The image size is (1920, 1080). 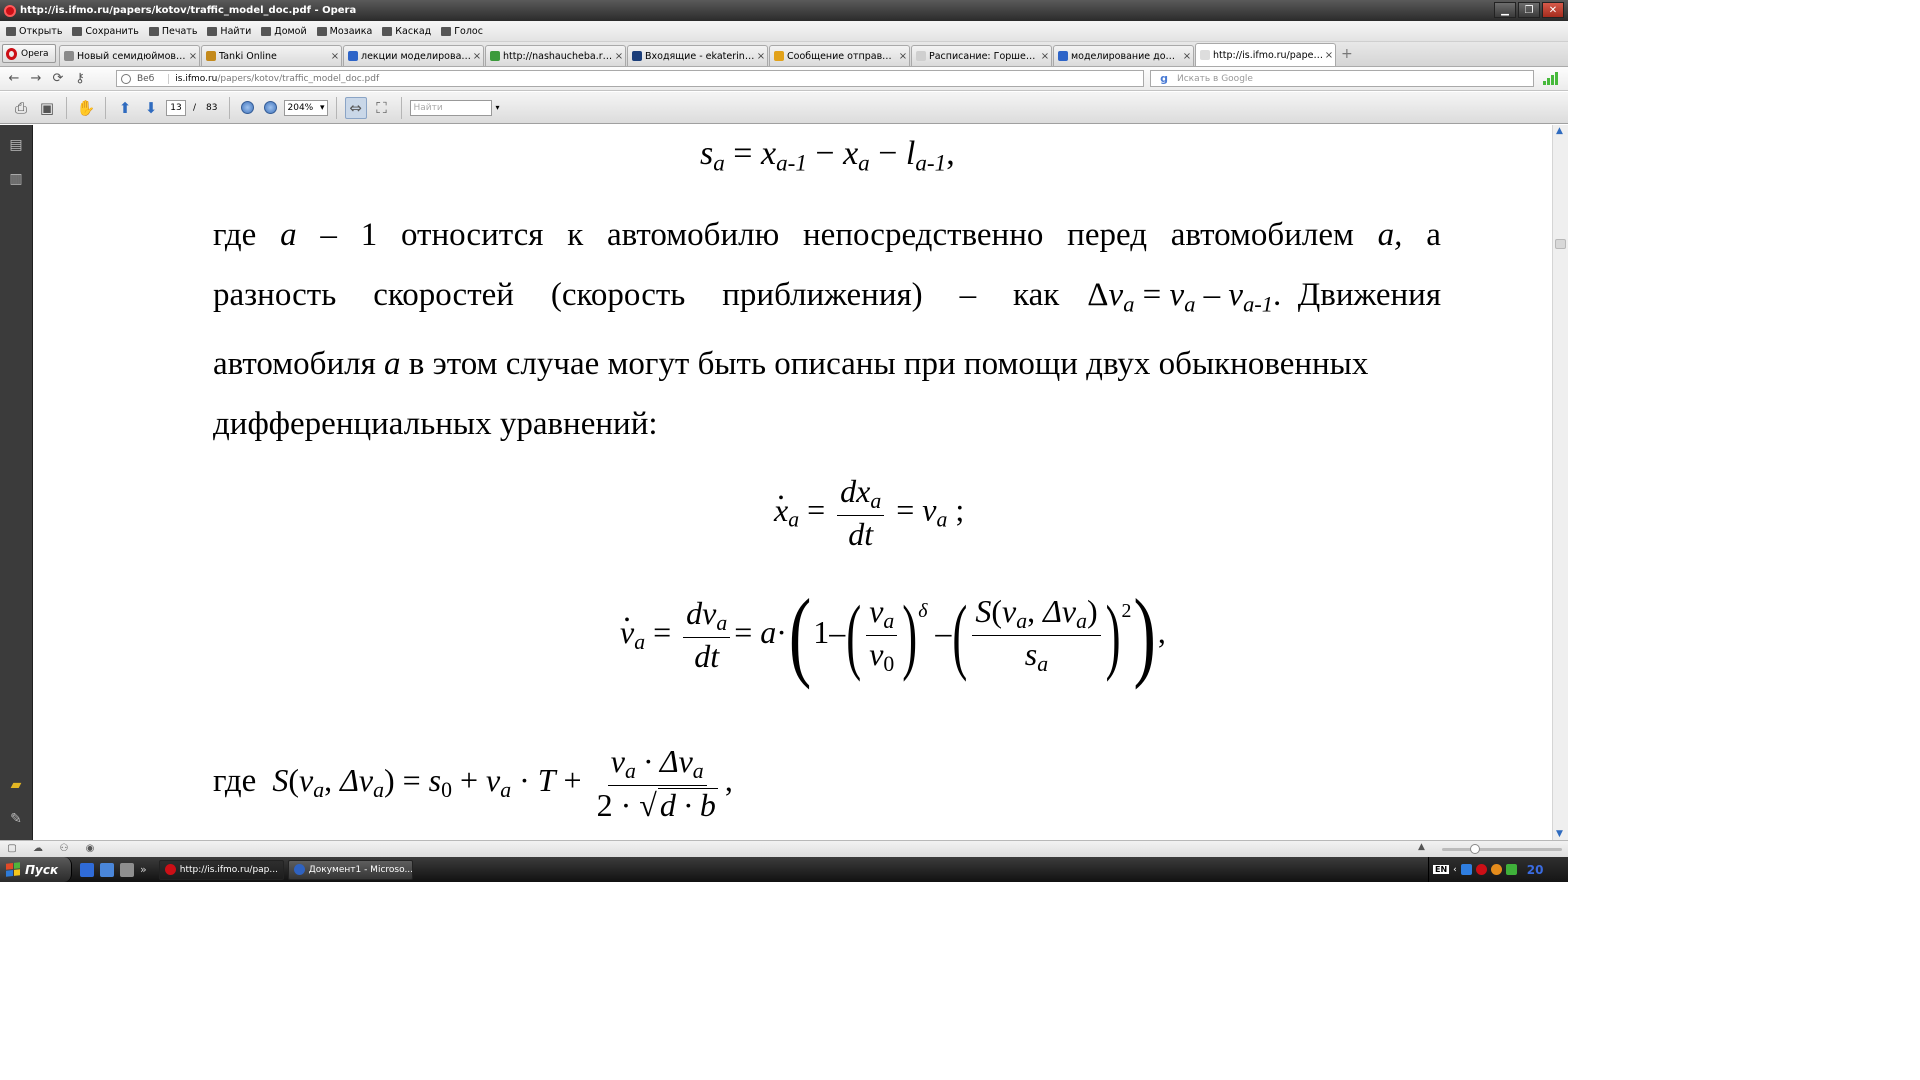 I want to click on pages-icon: ▤, so click(x=16, y=146).